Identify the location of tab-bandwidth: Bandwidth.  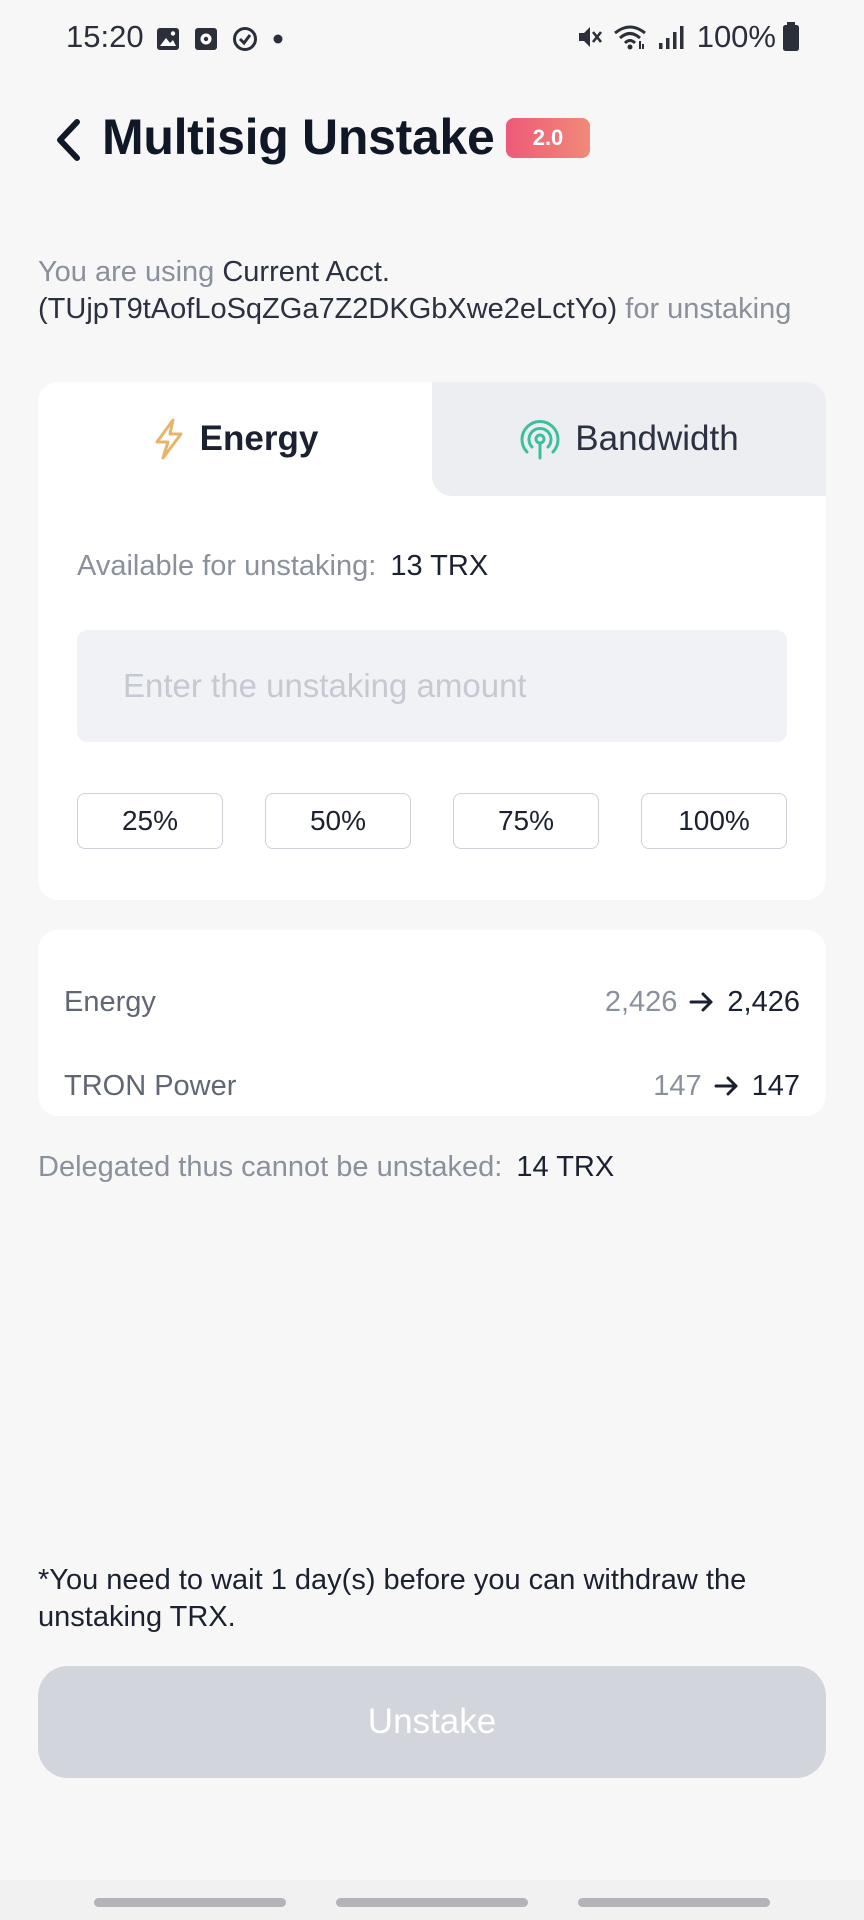
(629, 439).